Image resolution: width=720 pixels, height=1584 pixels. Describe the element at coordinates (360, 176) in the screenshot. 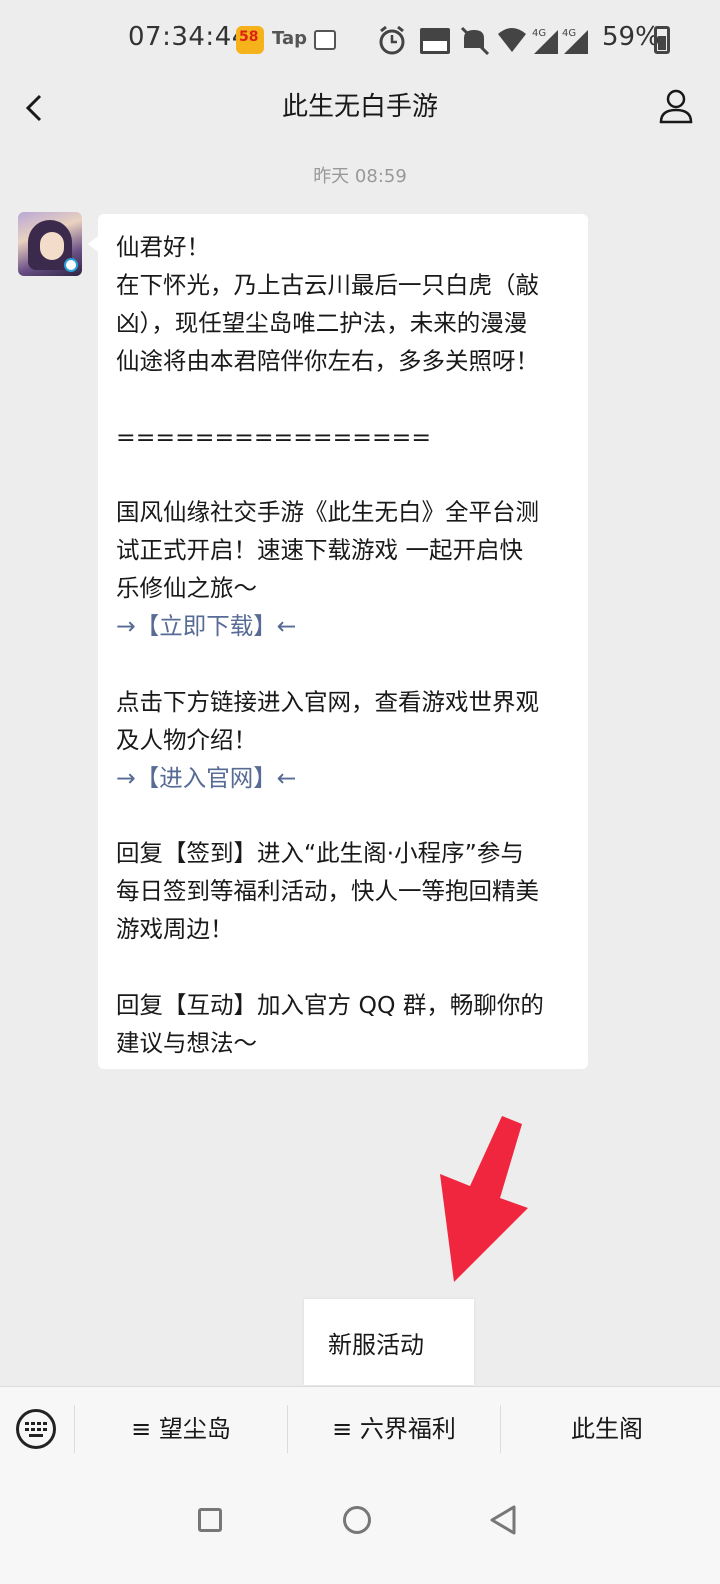

I see `message-timestamp: 昨天 08:59` at that location.